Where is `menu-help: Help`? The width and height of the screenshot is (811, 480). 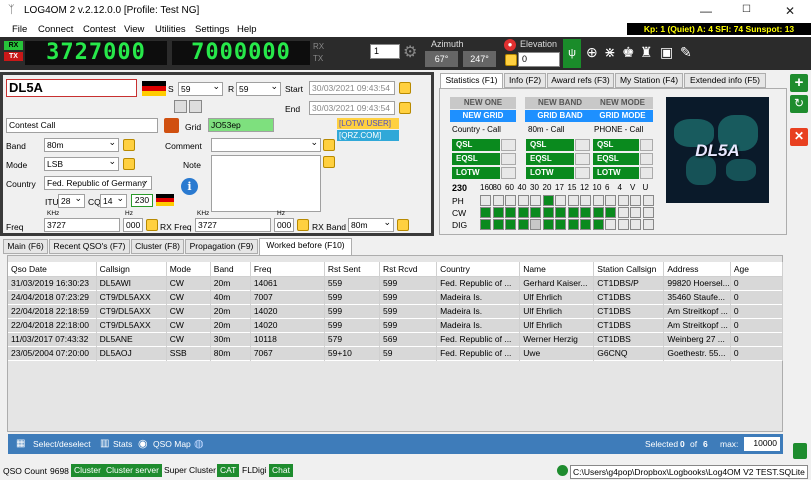 menu-help: Help is located at coordinates (247, 29).